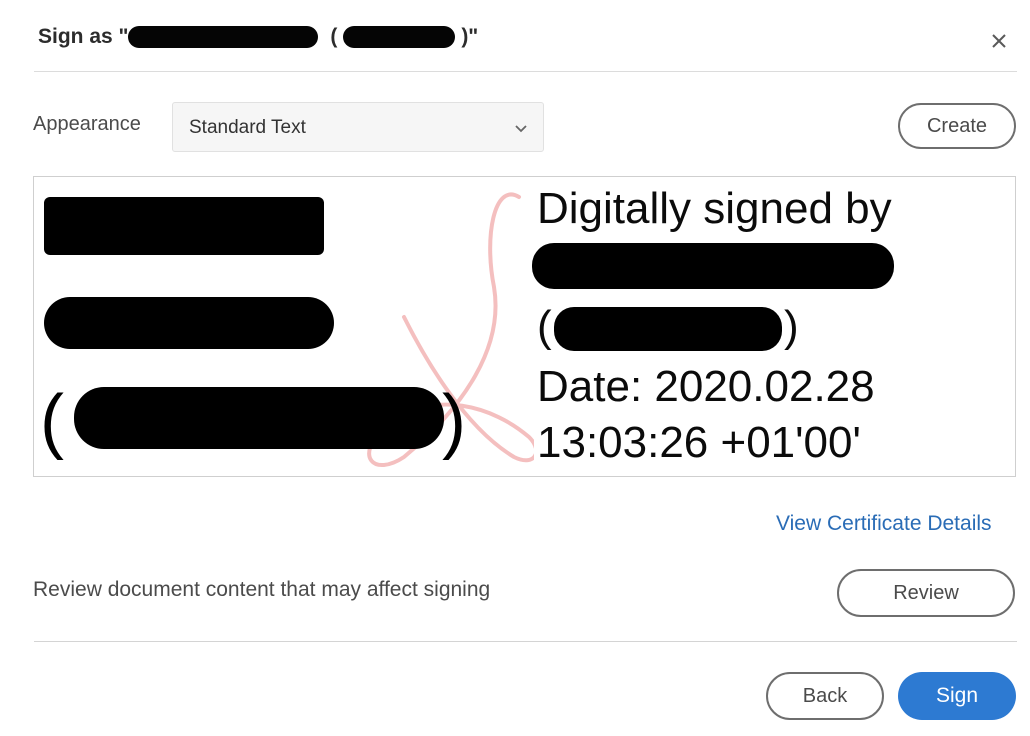 This screenshot has height=736, width=1030. Describe the element at coordinates (470, 36) in the screenshot. I see `title-suffix: )"` at that location.